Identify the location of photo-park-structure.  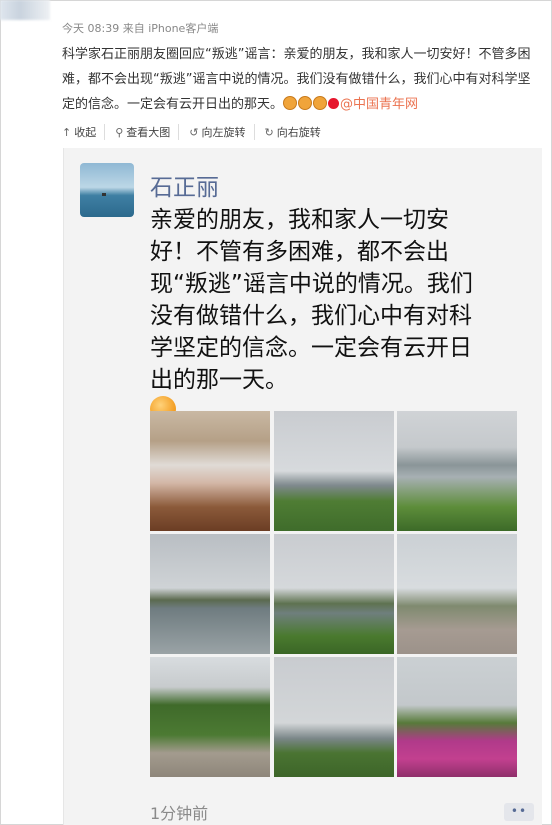
(457, 594).